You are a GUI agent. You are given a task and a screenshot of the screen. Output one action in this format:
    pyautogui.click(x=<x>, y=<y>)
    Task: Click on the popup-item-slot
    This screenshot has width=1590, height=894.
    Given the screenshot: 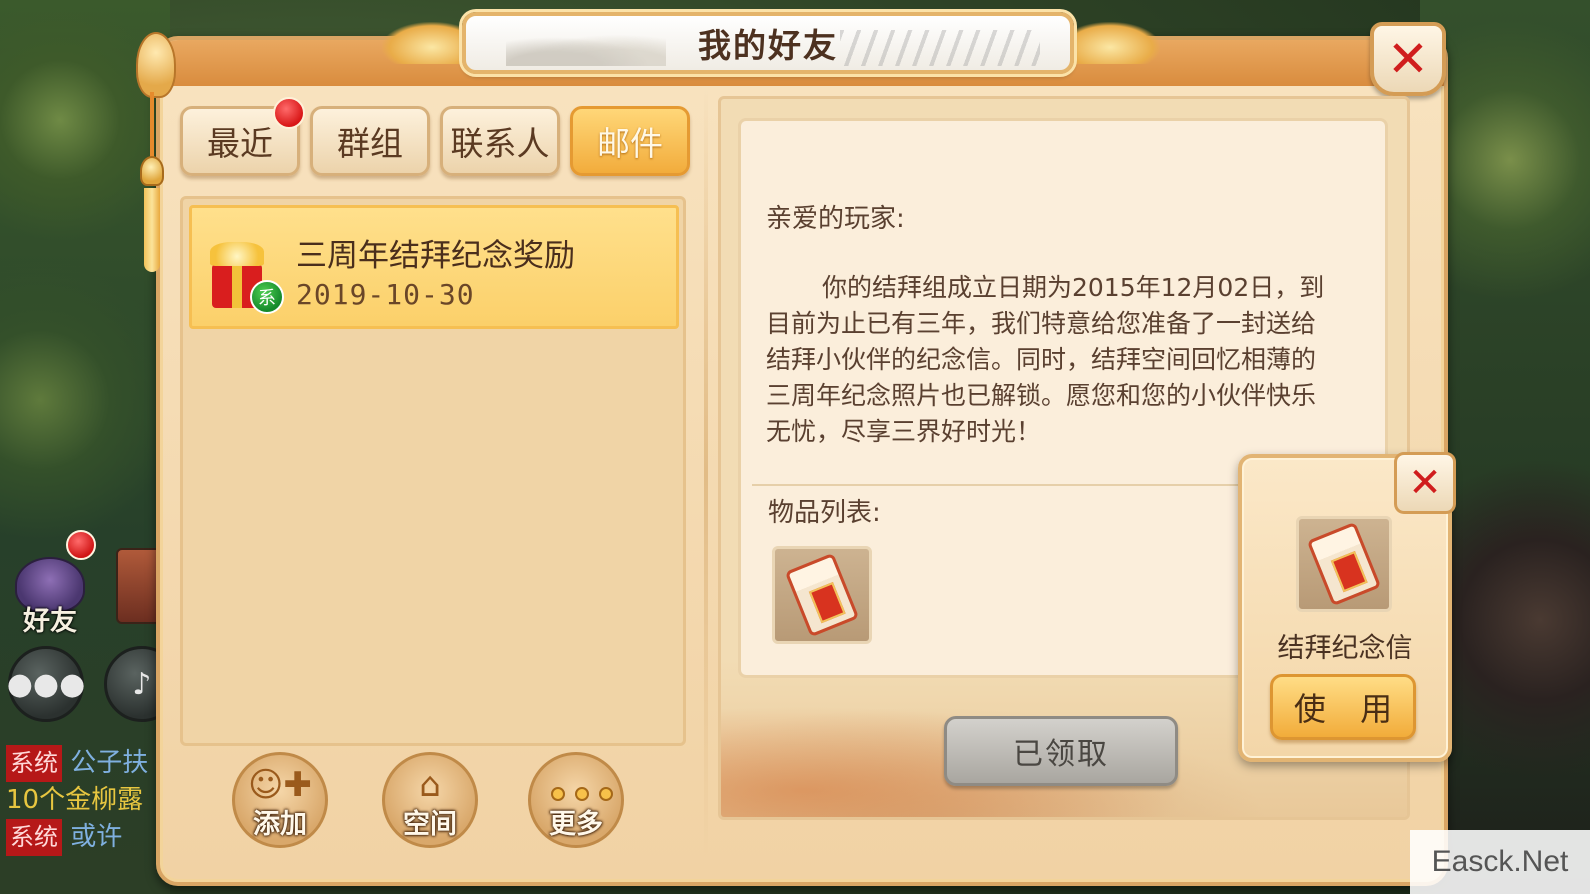 What is the action you would take?
    pyautogui.click(x=1344, y=564)
    